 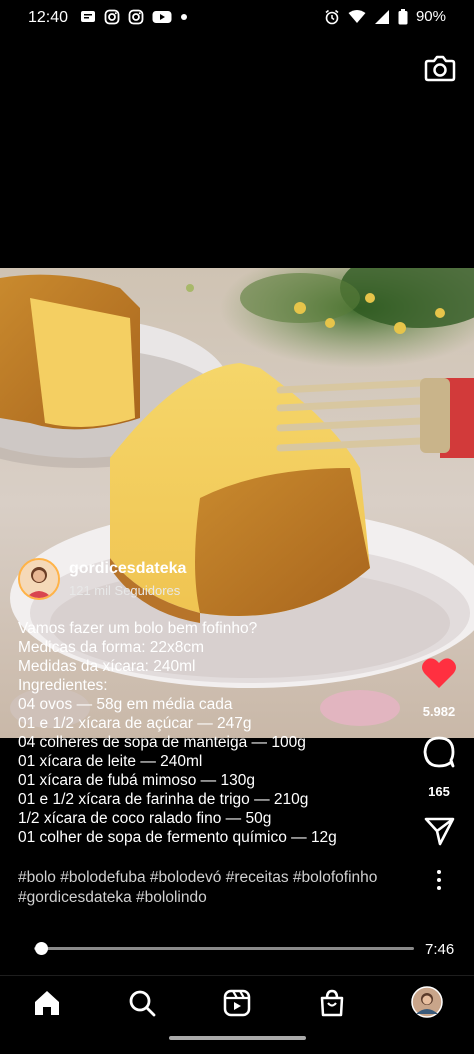 I want to click on send-icon, so click(x=439, y=831).